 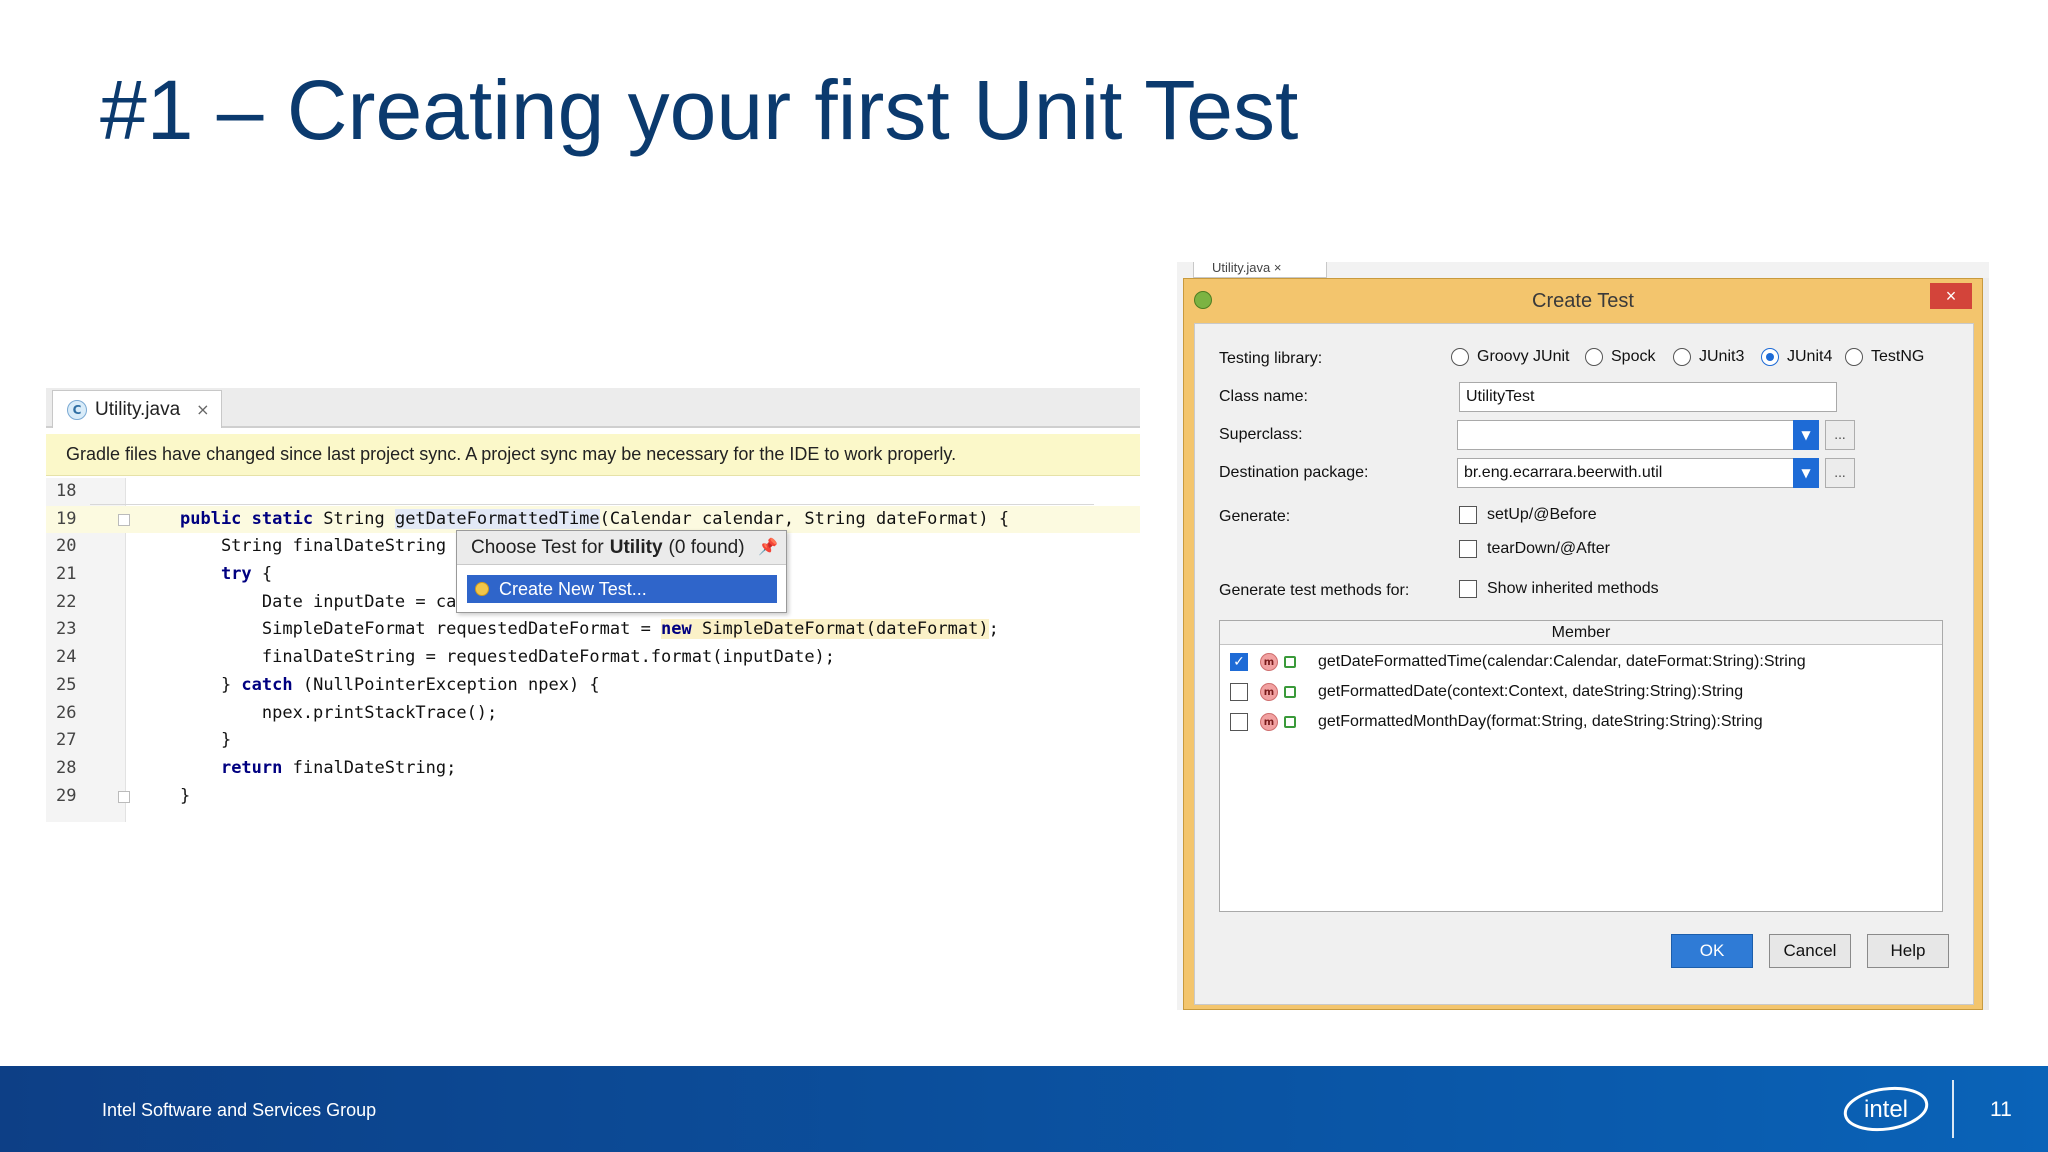 I want to click on close-tab-icon: ×, so click(x=202, y=409).